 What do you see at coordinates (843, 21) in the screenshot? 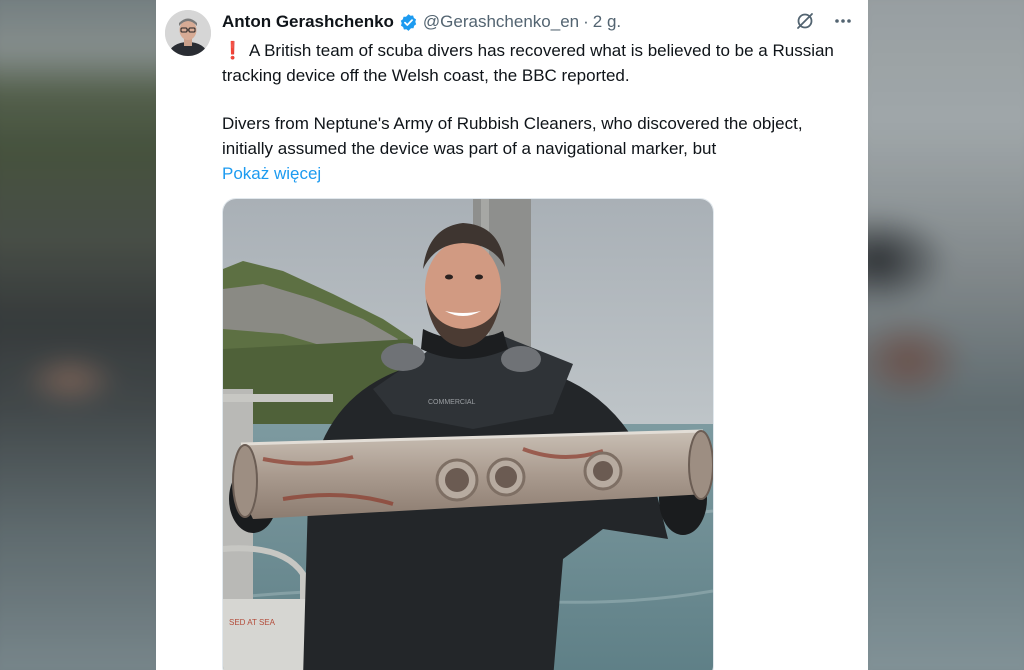
I see `more-options-icon` at bounding box center [843, 21].